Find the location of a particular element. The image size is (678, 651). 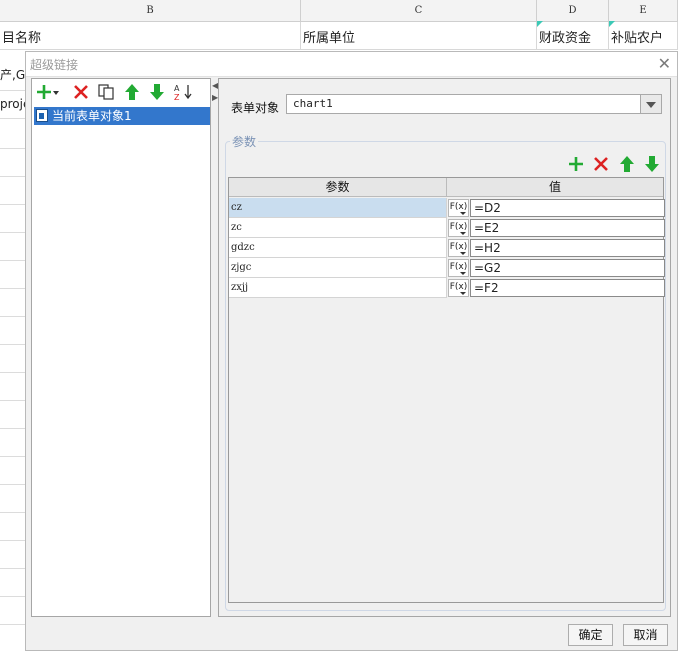

form-object-value: chart1 is located at coordinates (313, 103).